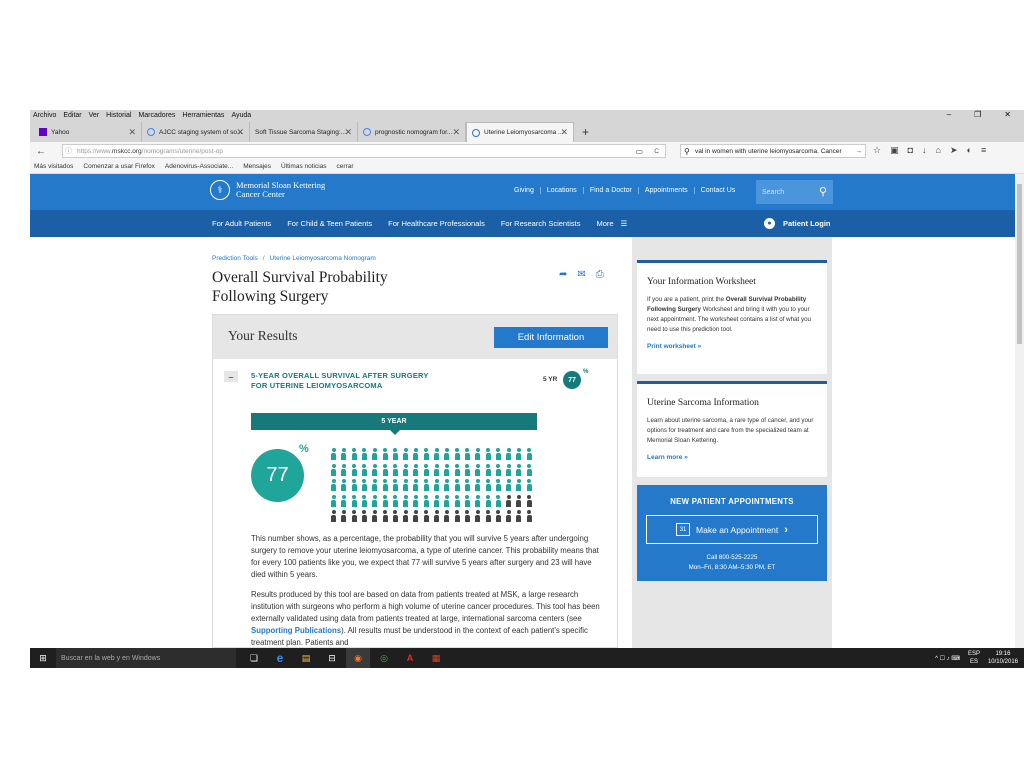 The height and width of the screenshot is (768, 1024). I want to click on appointment-hours: Mon–Fri, 8:30 AM–5:30 PM, ET, so click(732, 567).